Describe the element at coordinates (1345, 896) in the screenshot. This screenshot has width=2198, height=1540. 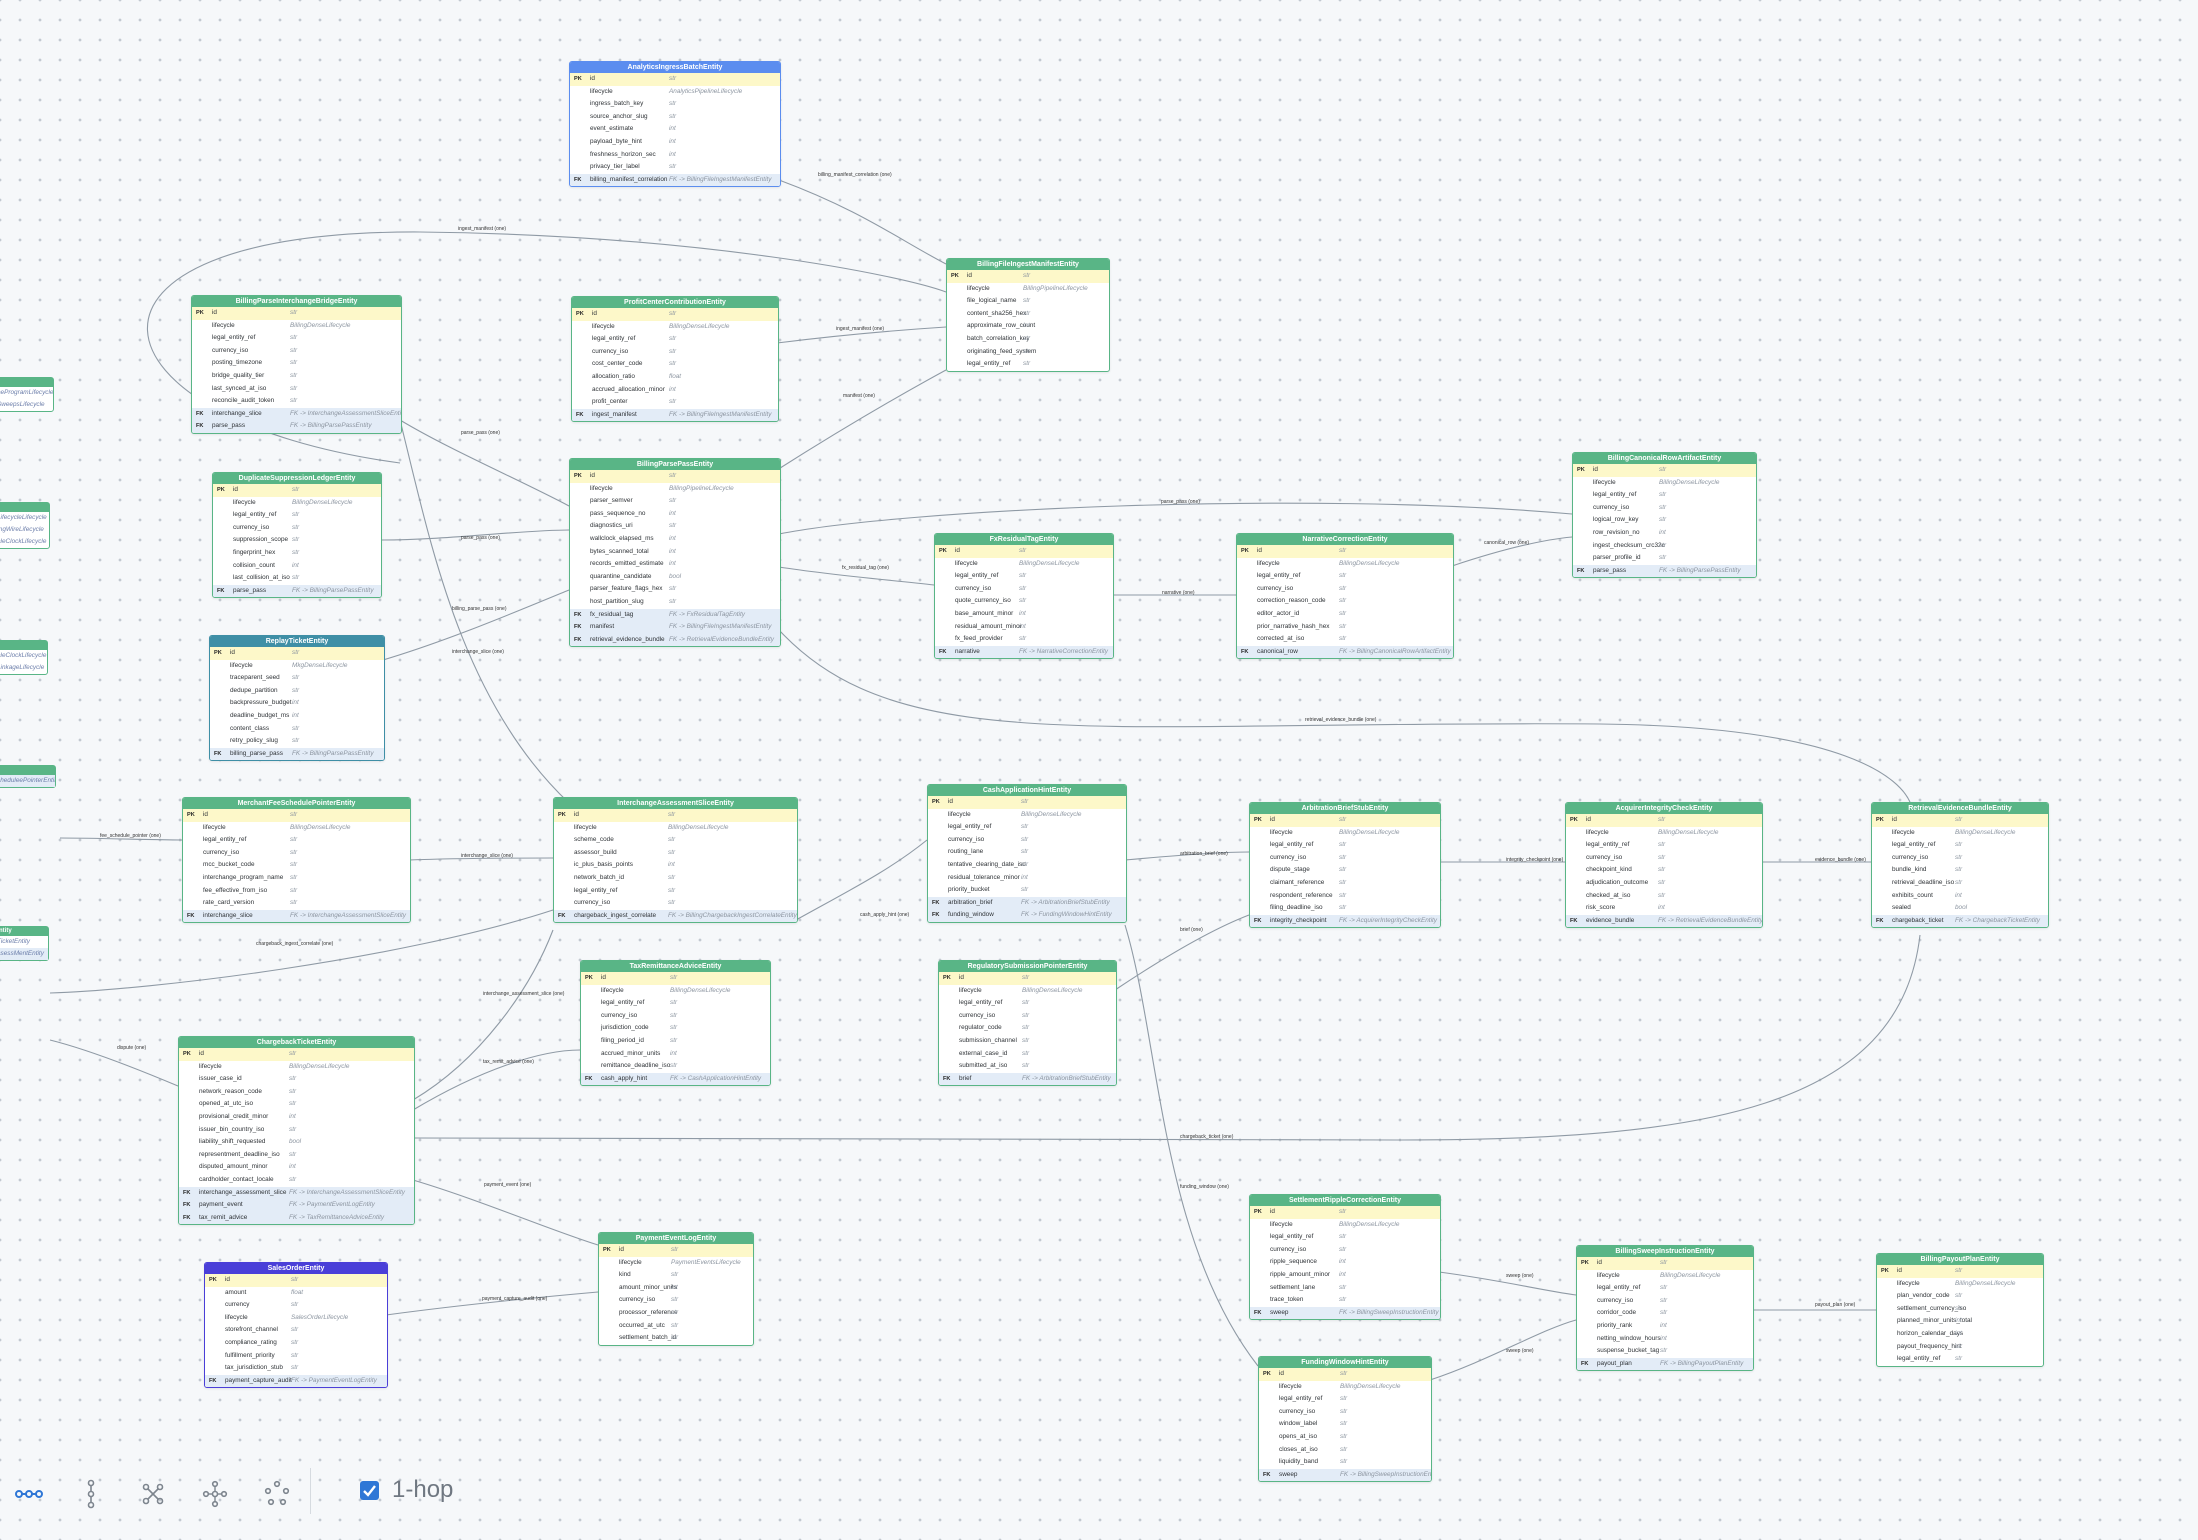
I see `field-row: respondent_reference str` at that location.